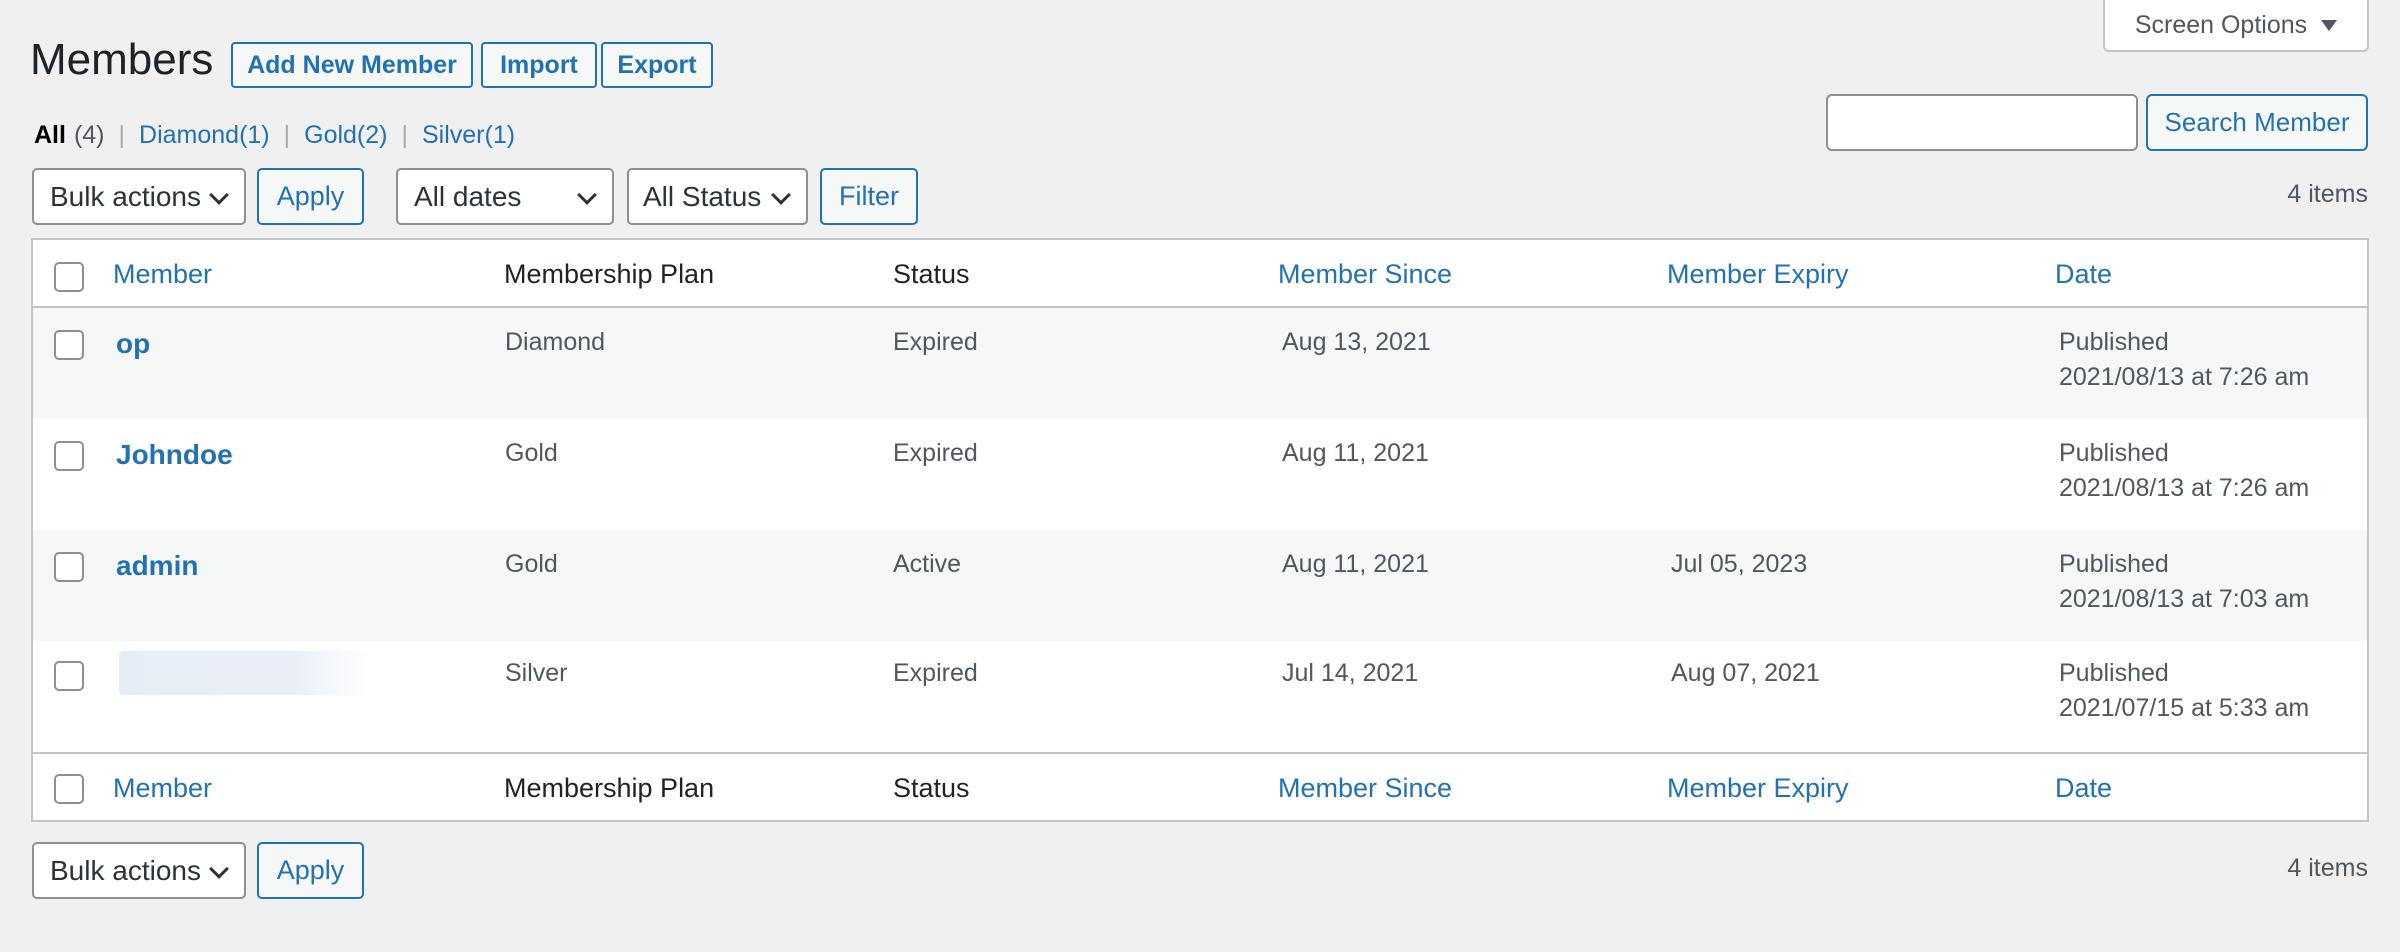  What do you see at coordinates (2329, 25) in the screenshot?
I see `caret-down-icon` at bounding box center [2329, 25].